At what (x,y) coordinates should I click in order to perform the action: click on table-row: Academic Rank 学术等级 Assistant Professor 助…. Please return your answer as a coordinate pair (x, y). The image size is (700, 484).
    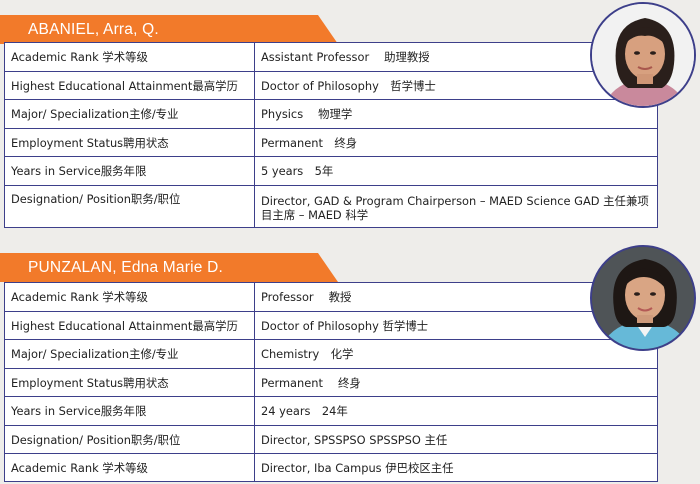
    Looking at the image, I should click on (331, 57).